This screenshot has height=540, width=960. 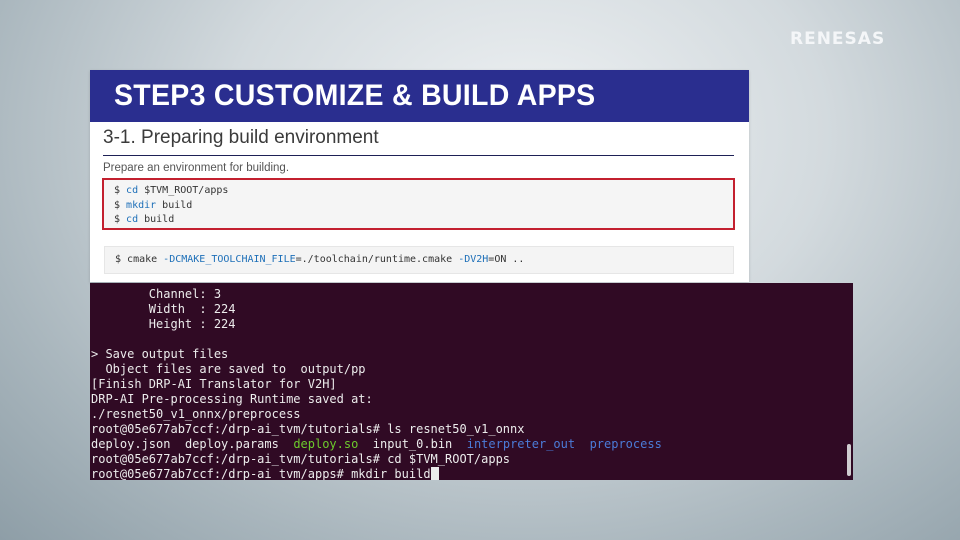 I want to click on code-line: $ mkdir build, so click(x=418, y=206).